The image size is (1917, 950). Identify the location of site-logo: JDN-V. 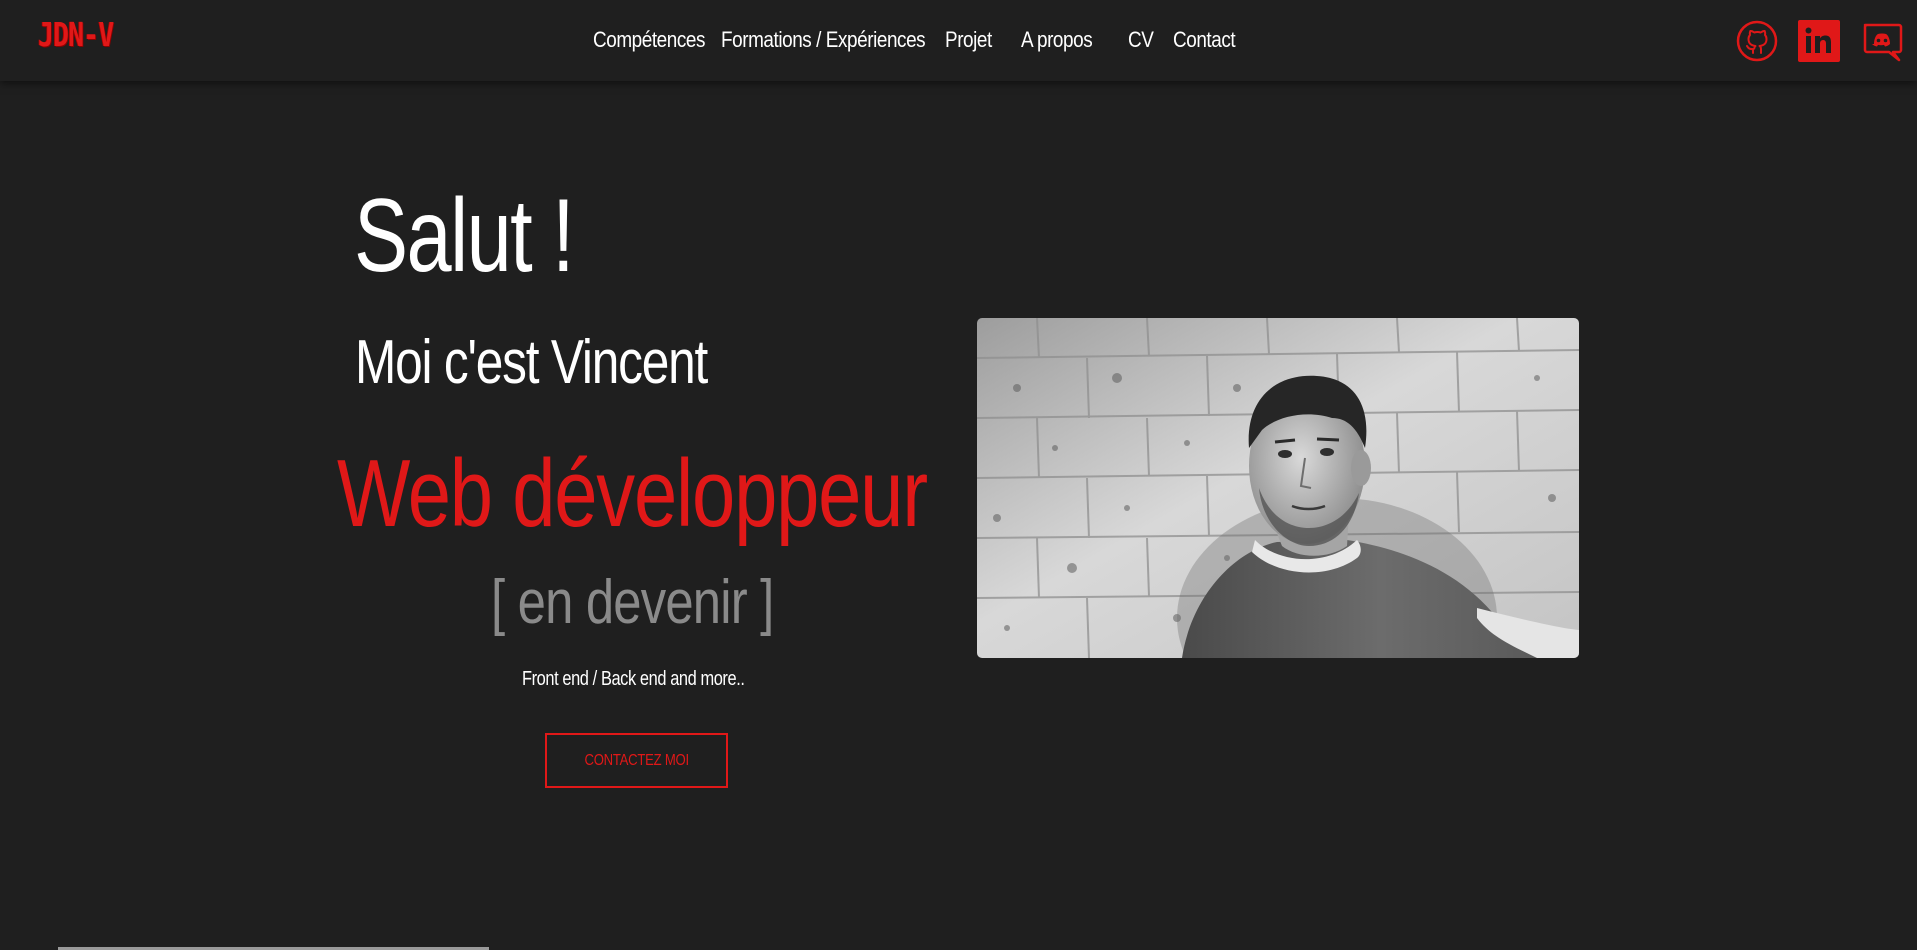
(76, 34).